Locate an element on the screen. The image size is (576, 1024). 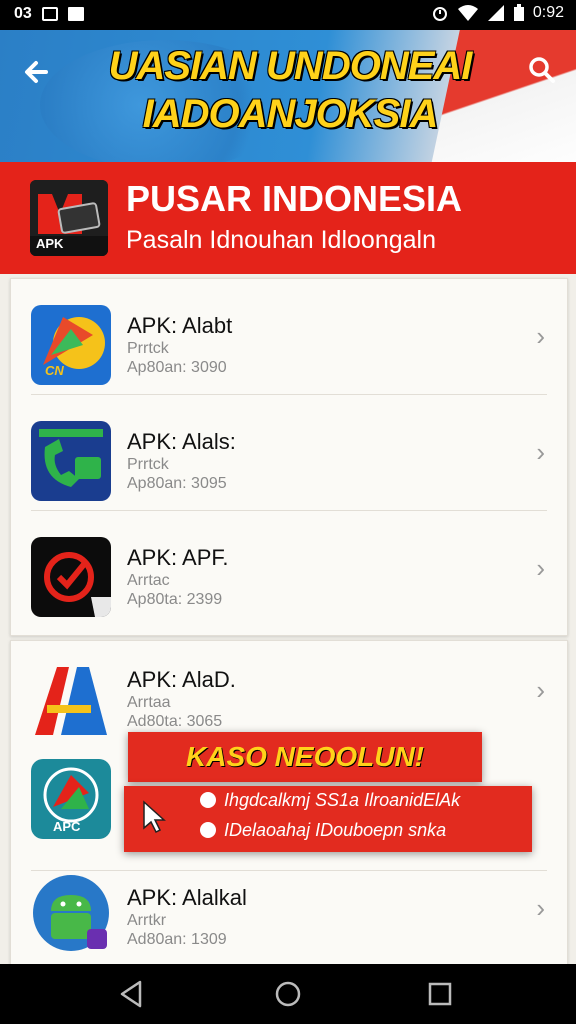
app-name: APK: Alabt is located at coordinates (180, 325).